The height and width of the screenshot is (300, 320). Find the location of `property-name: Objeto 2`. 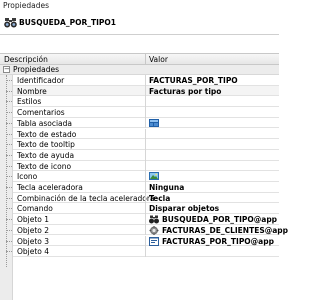

property-name: Objeto 2 is located at coordinates (33, 230).